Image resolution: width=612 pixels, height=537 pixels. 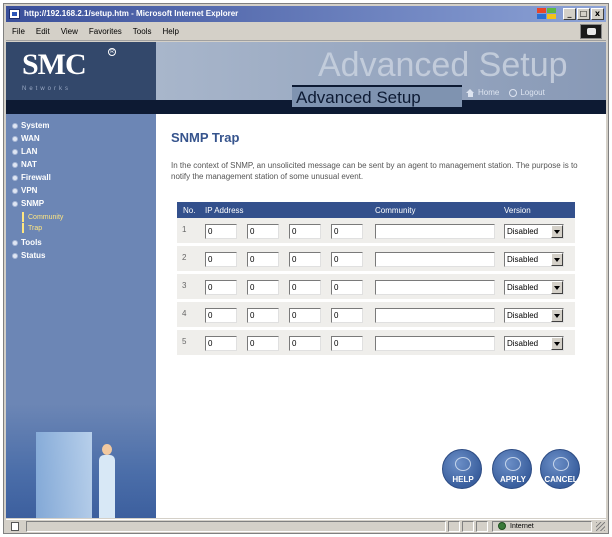 I want to click on sidebar-item-system: System, so click(x=30, y=125).